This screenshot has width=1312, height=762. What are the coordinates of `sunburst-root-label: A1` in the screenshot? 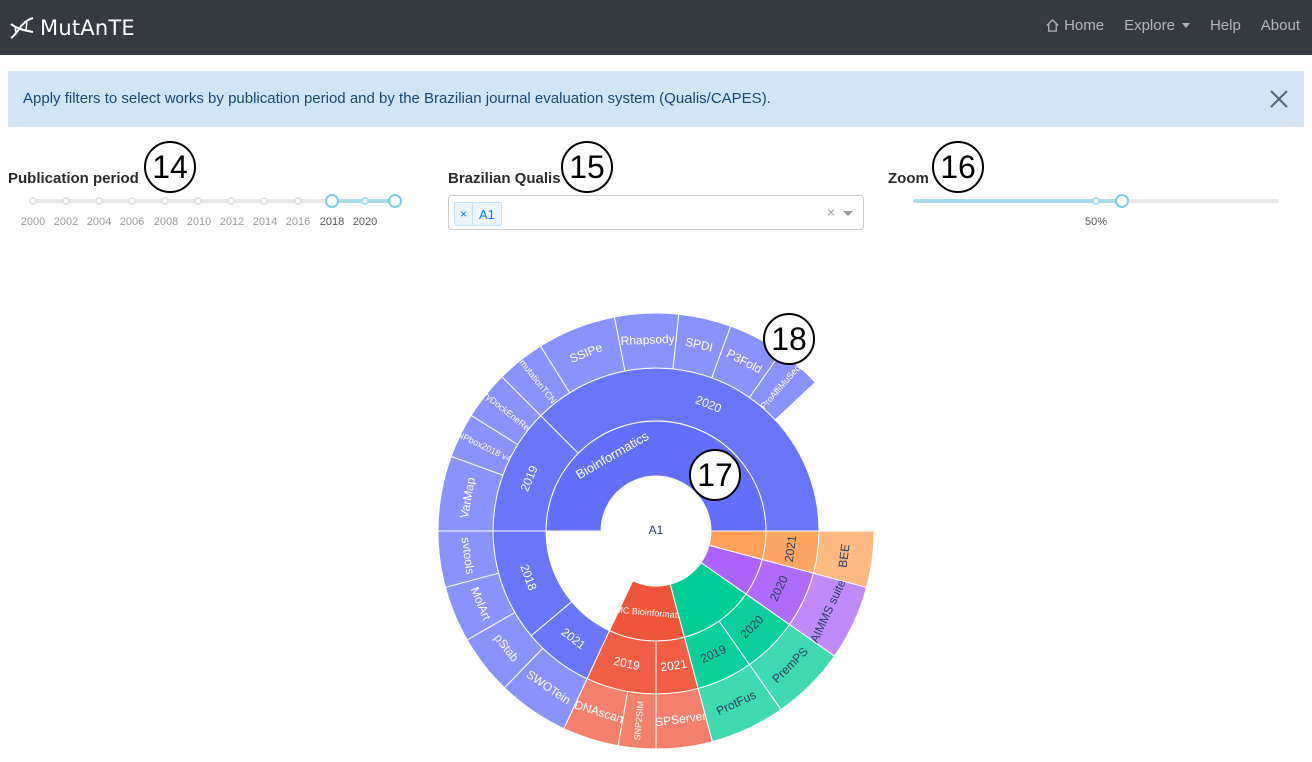 It's located at (656, 530).